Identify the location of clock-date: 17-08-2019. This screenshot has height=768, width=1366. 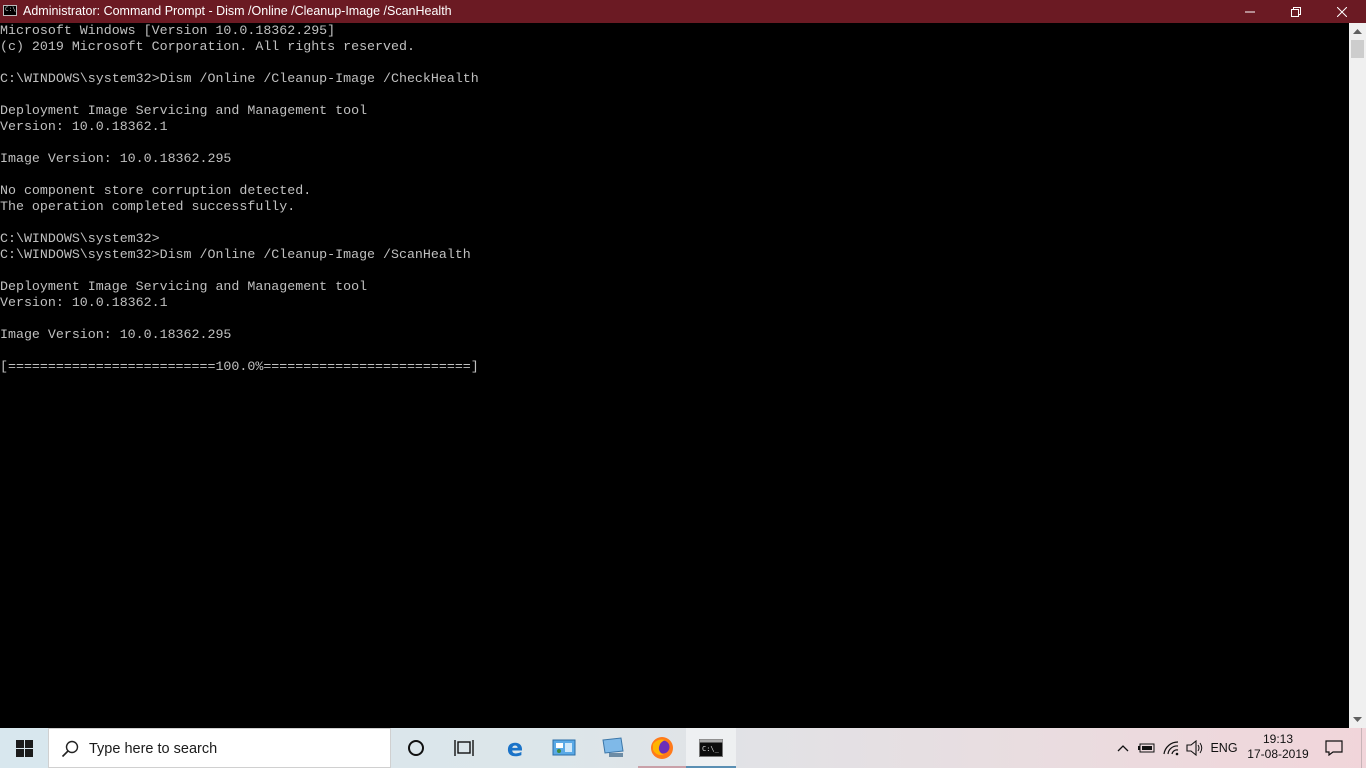
(1278, 754).